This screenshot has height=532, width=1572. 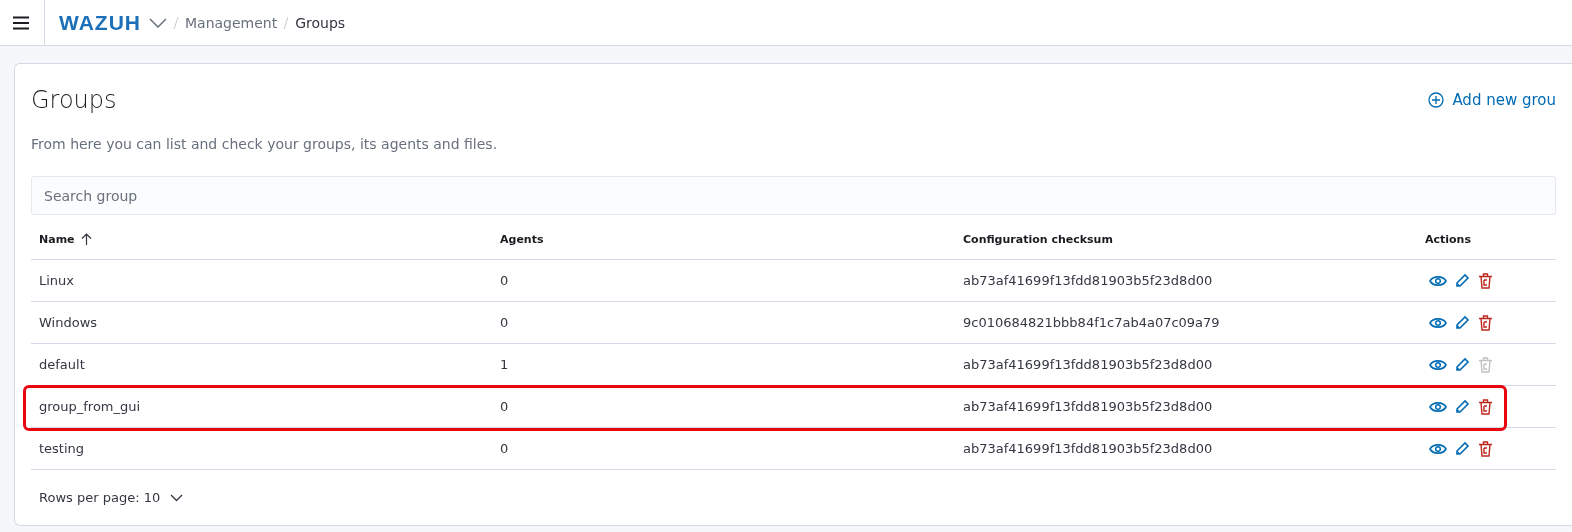 I want to click on breadcrumb-link: Management, so click(x=231, y=22).